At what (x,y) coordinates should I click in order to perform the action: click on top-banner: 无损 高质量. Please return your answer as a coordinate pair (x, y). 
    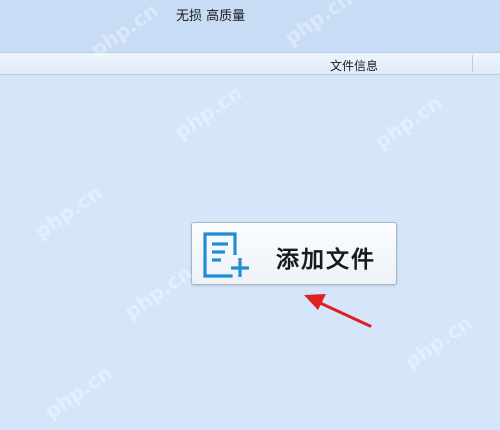
    Looking at the image, I should click on (250, 26).